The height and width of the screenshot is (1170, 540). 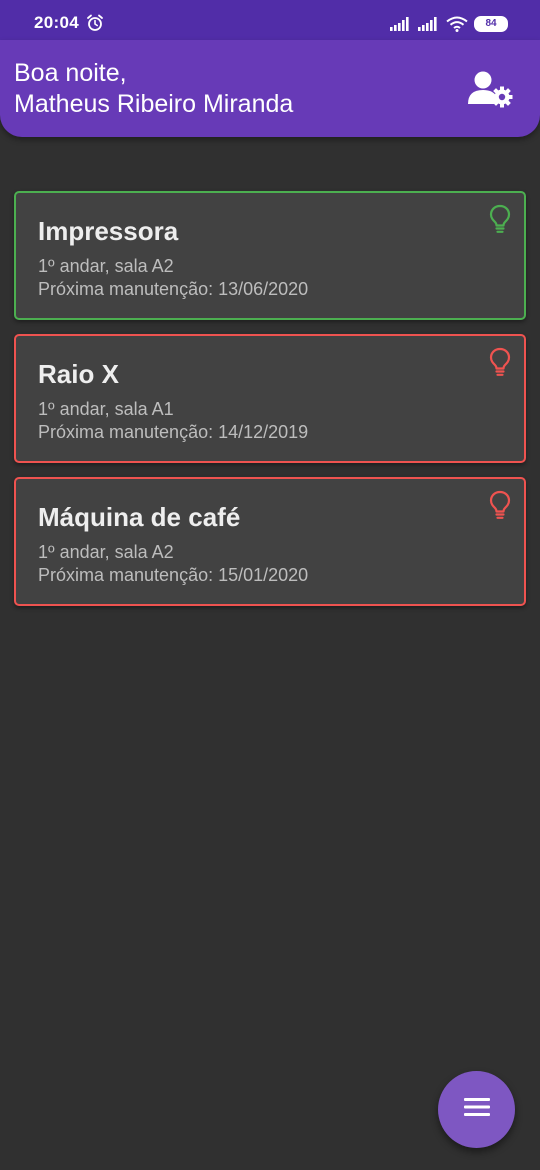 What do you see at coordinates (106, 409) in the screenshot?
I see `equipment-location: 1º andar, sala A1` at bounding box center [106, 409].